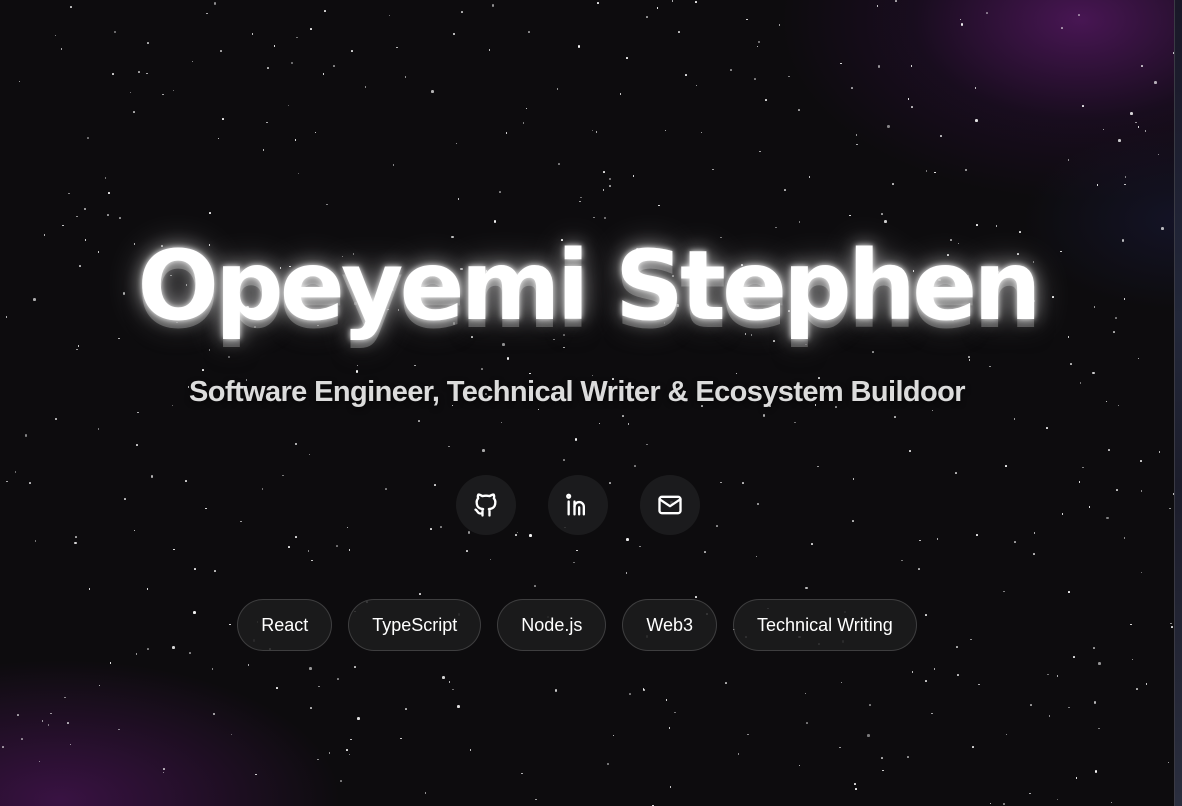 Image resolution: width=1182 pixels, height=806 pixels. I want to click on tag-typescript: TypeScript, so click(415, 625).